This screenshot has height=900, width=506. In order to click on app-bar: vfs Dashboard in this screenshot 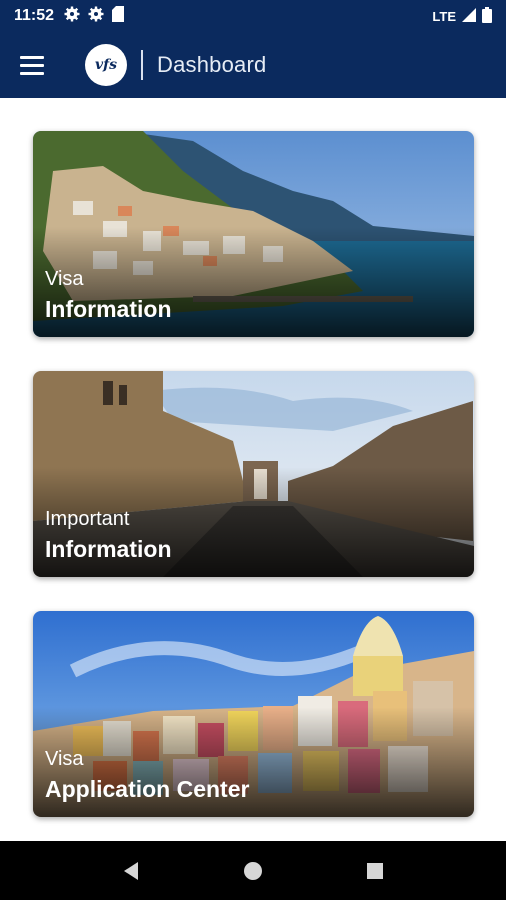, I will do `click(253, 65)`.